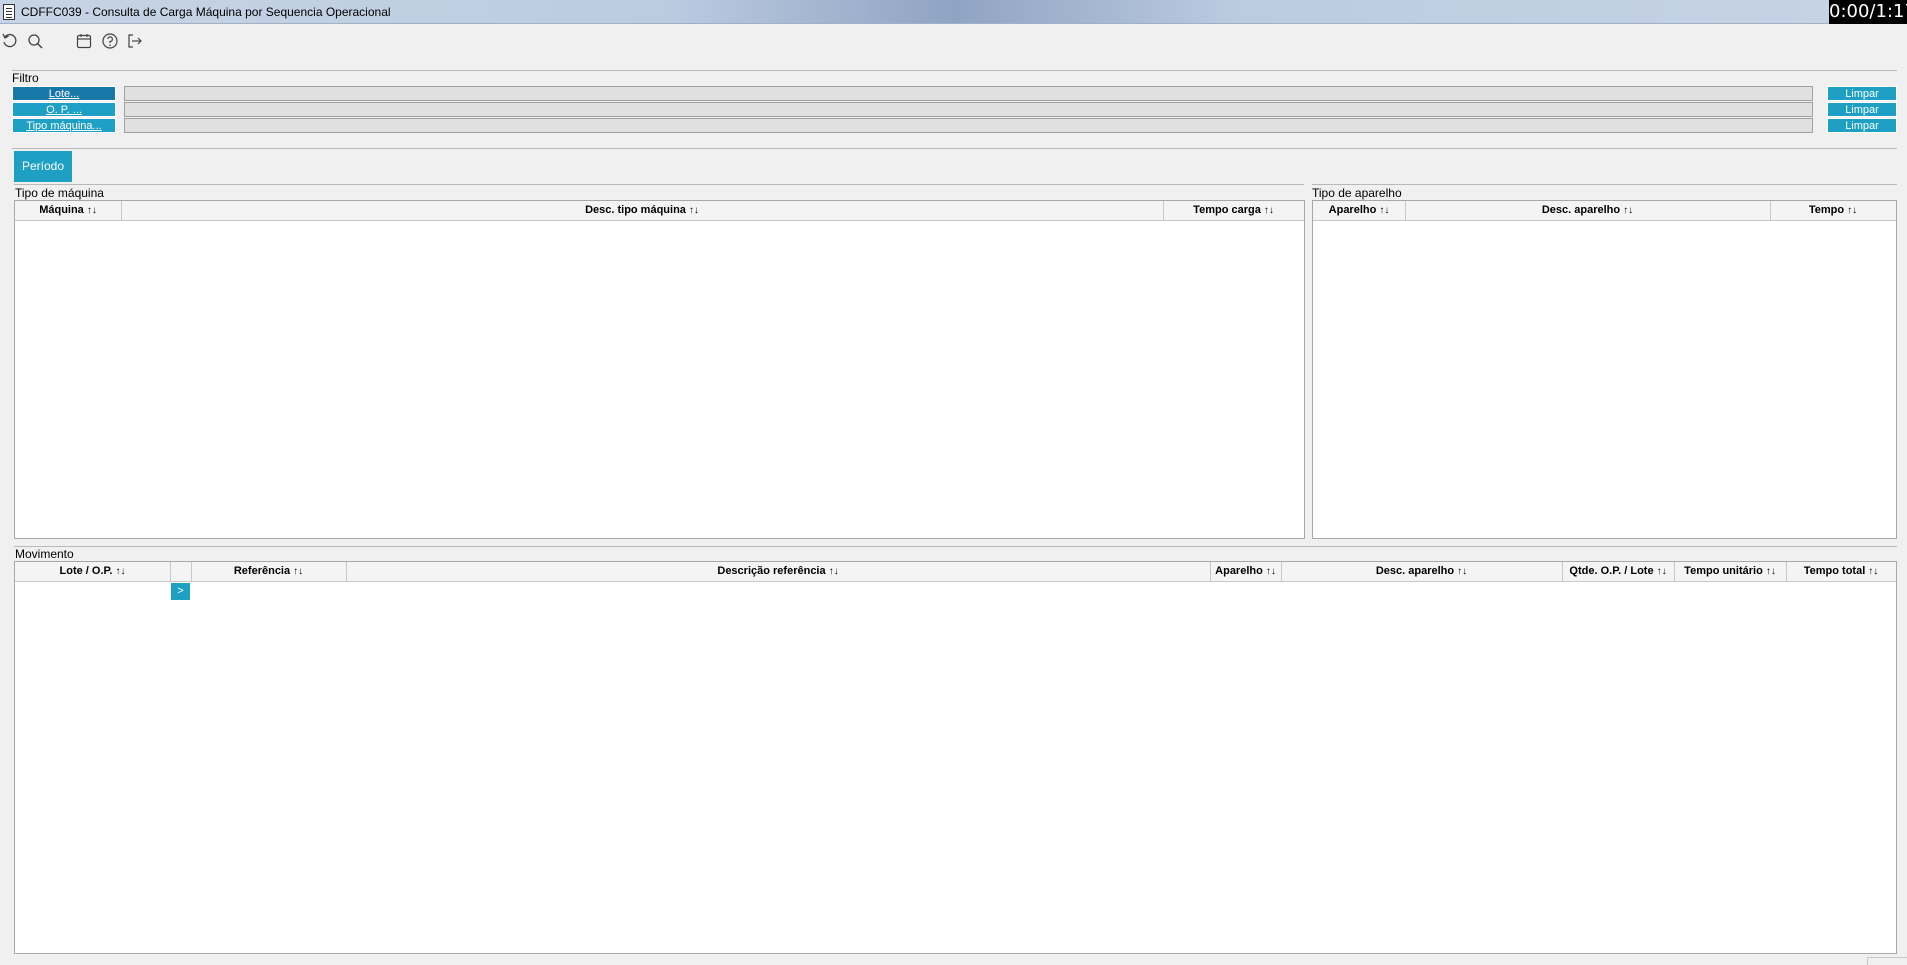  Describe the element at coordinates (135, 41) in the screenshot. I see `exit-icon` at that location.